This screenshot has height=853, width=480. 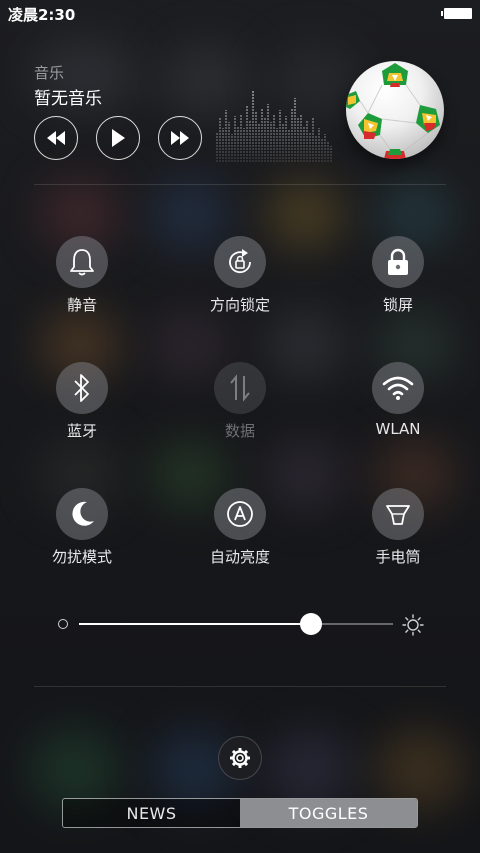 I want to click on brightness-low-icon, so click(x=63, y=624).